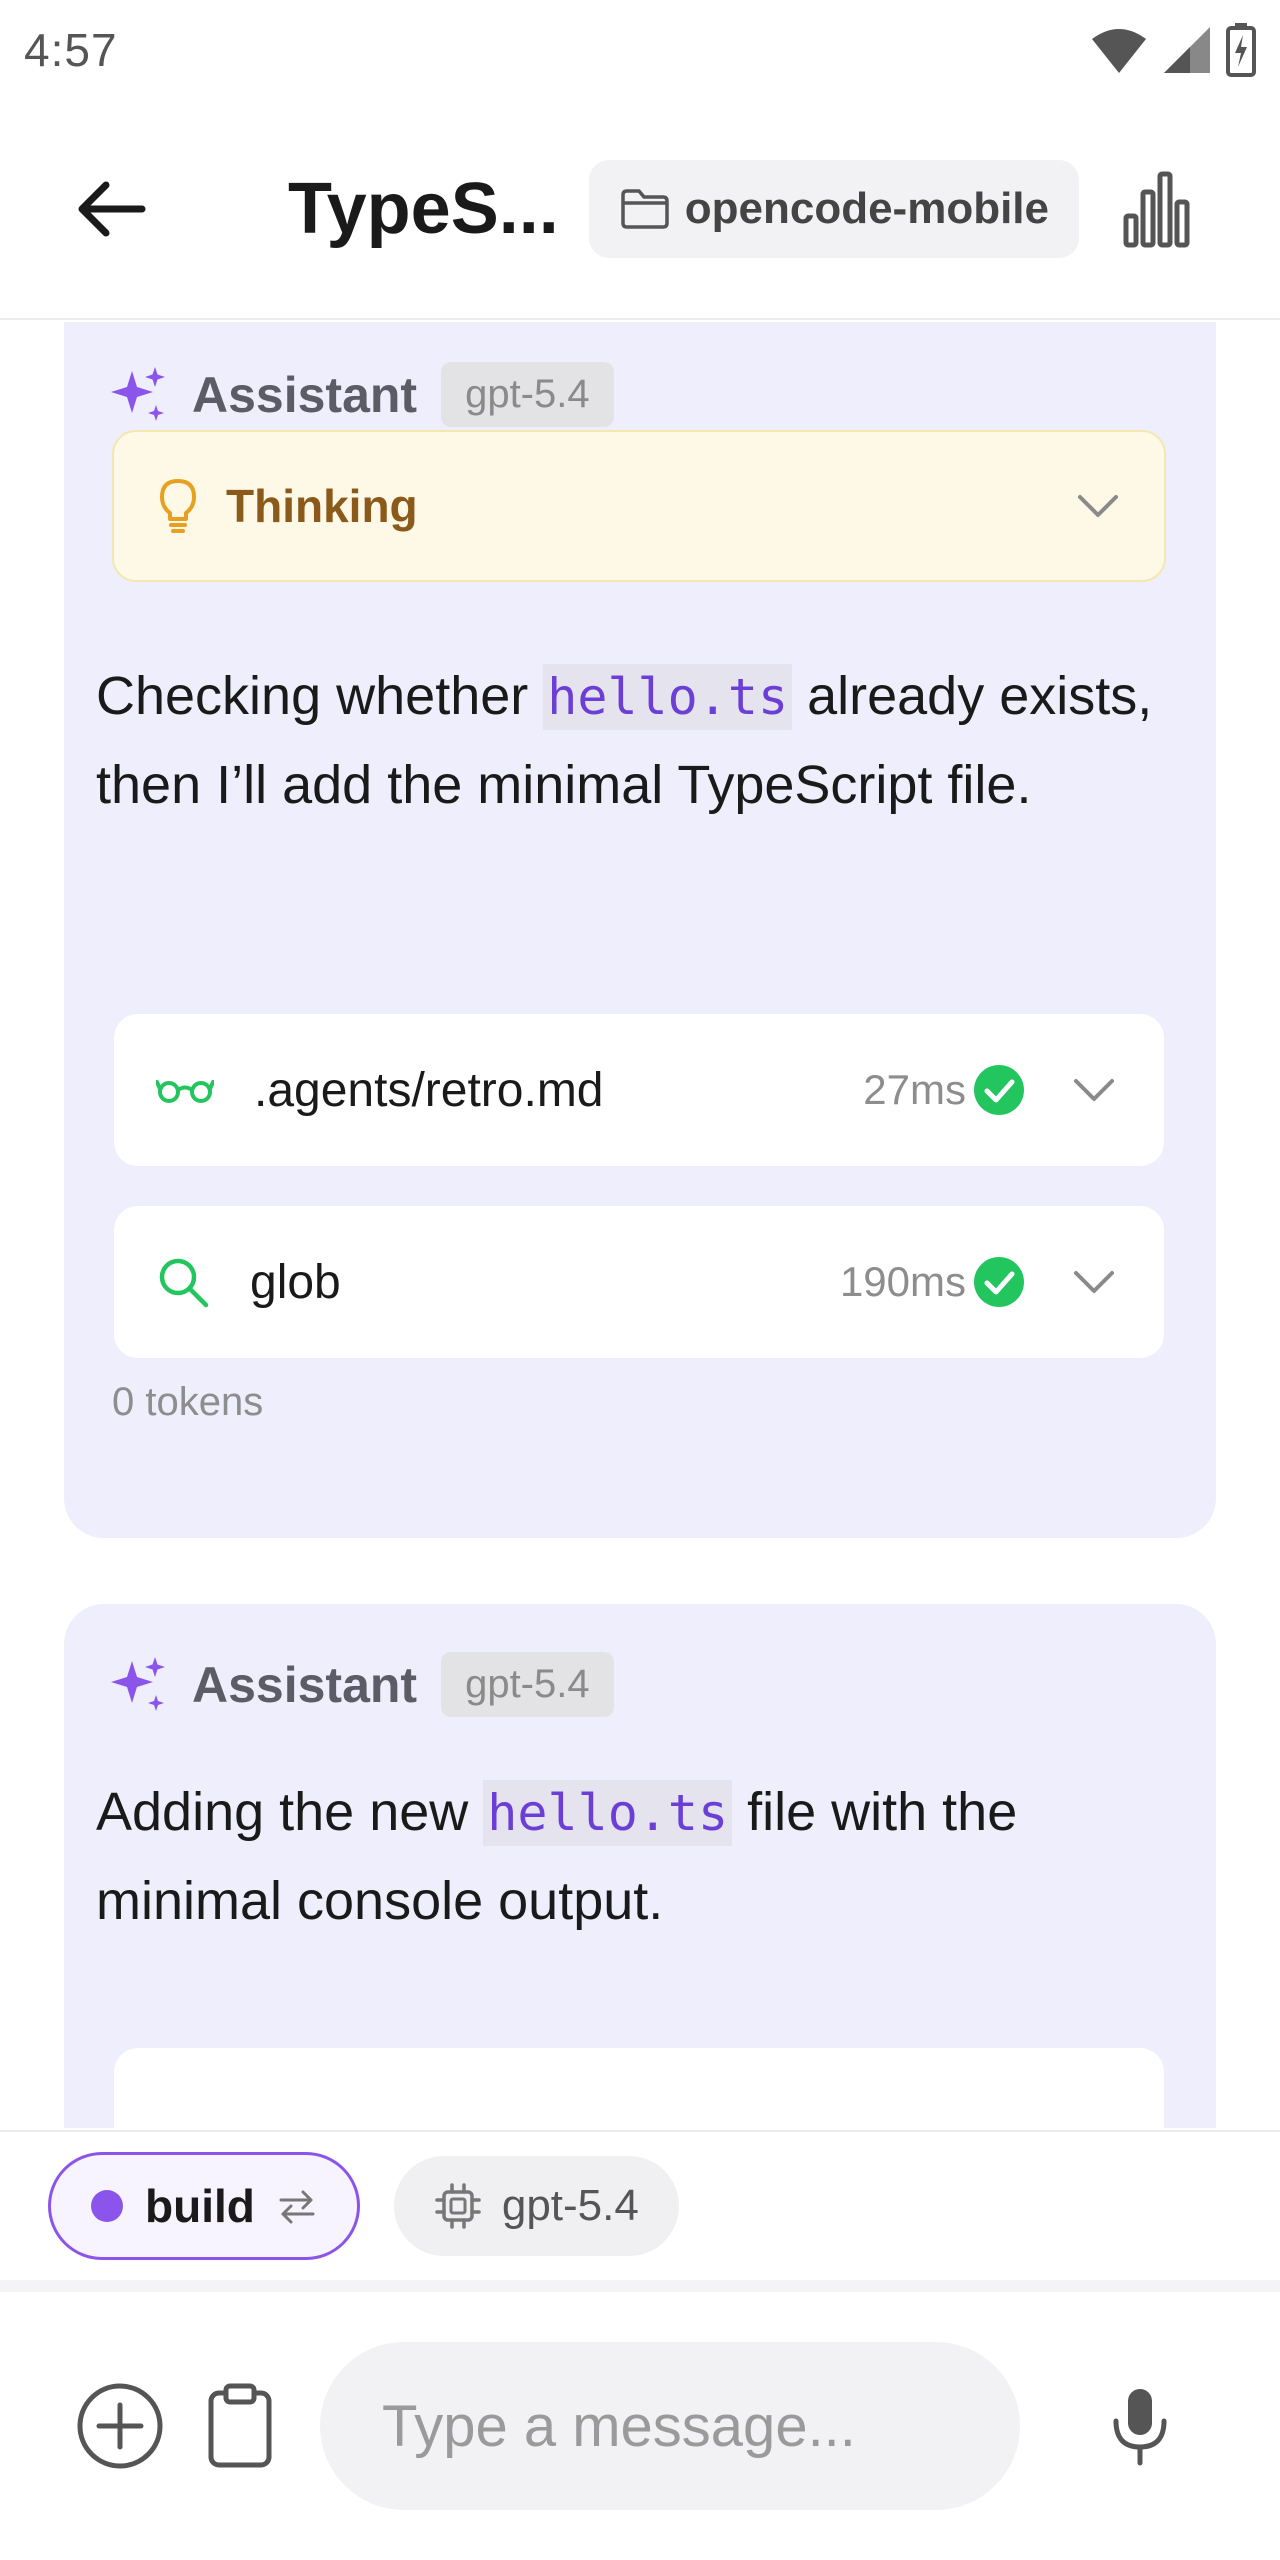  What do you see at coordinates (290, 1812) in the screenshot?
I see `message-text-part: Adding the new` at bounding box center [290, 1812].